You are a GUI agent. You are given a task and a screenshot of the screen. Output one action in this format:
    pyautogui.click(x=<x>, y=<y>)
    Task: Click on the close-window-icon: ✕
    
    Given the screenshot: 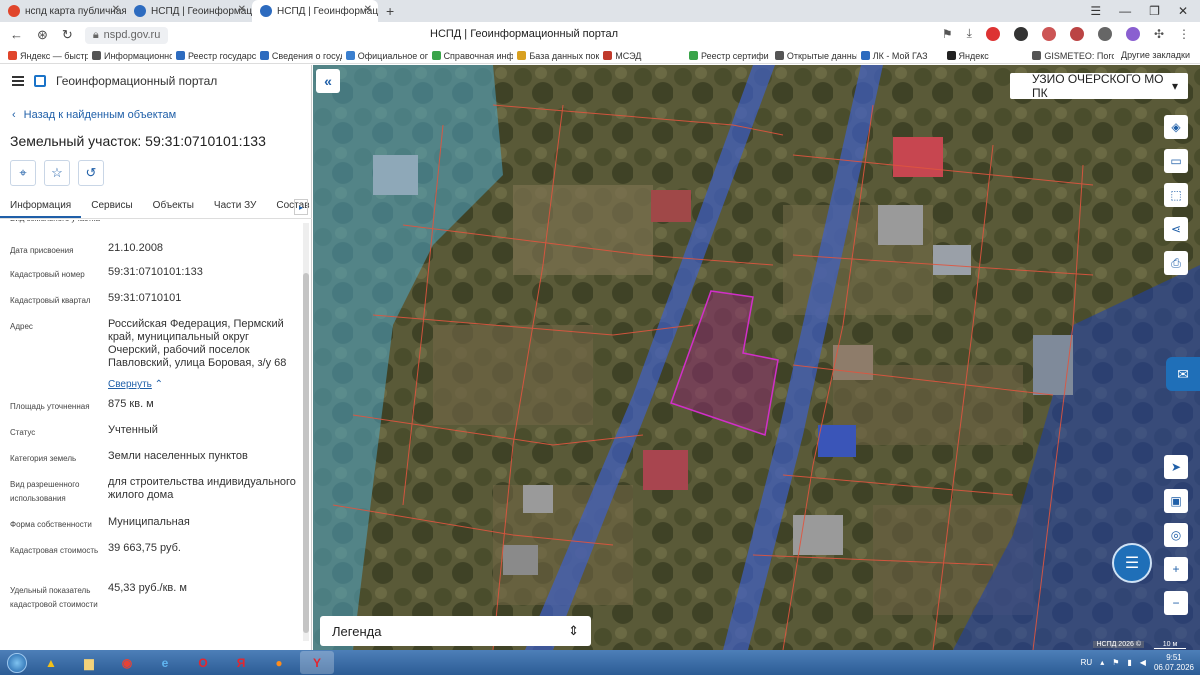 What is the action you would take?
    pyautogui.click(x=1183, y=11)
    